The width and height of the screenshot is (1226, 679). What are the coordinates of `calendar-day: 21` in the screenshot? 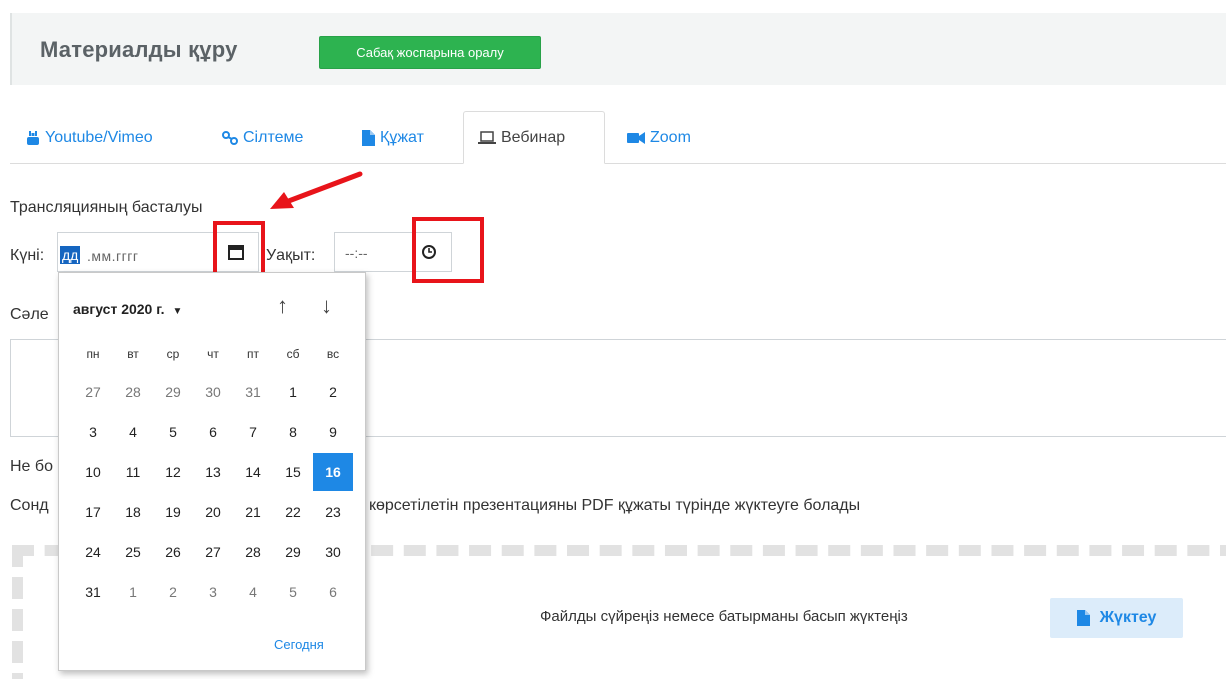 It's located at (253, 512).